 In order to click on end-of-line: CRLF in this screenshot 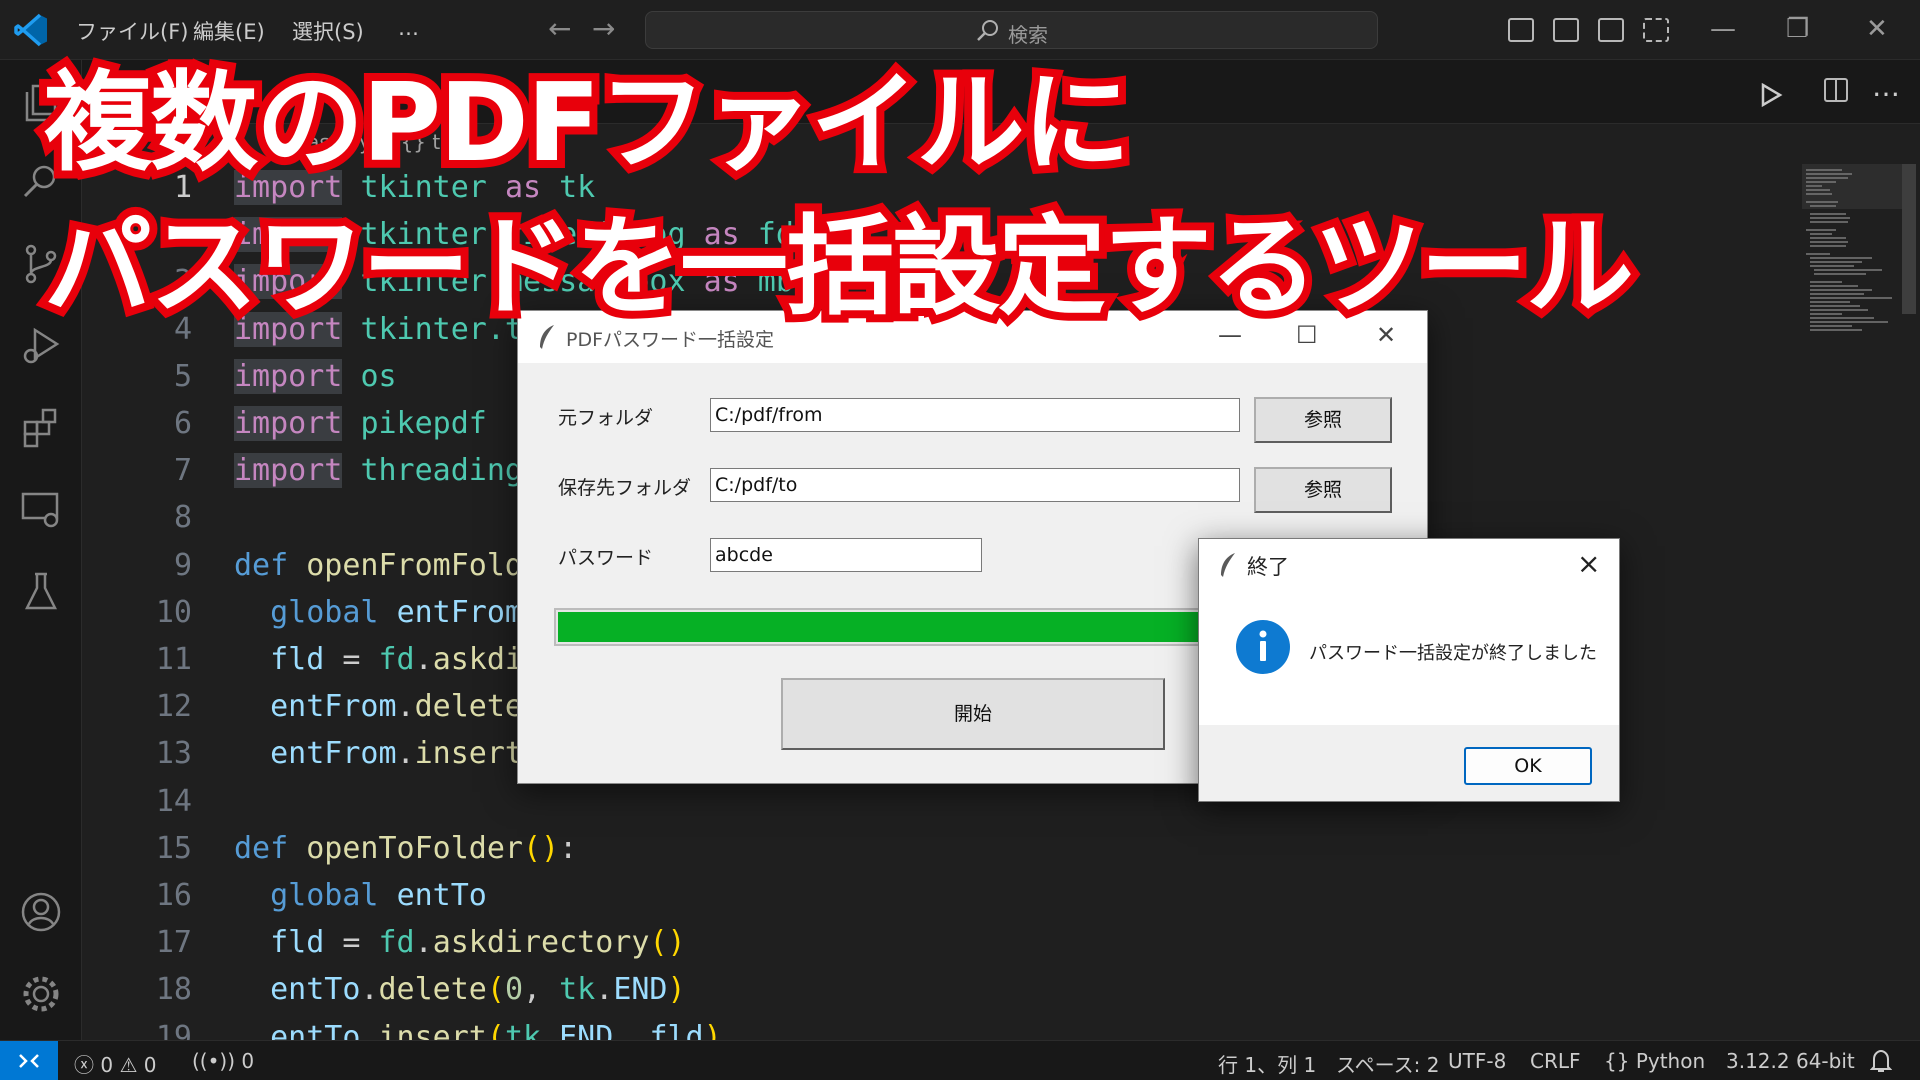, I will do `click(1555, 1061)`.